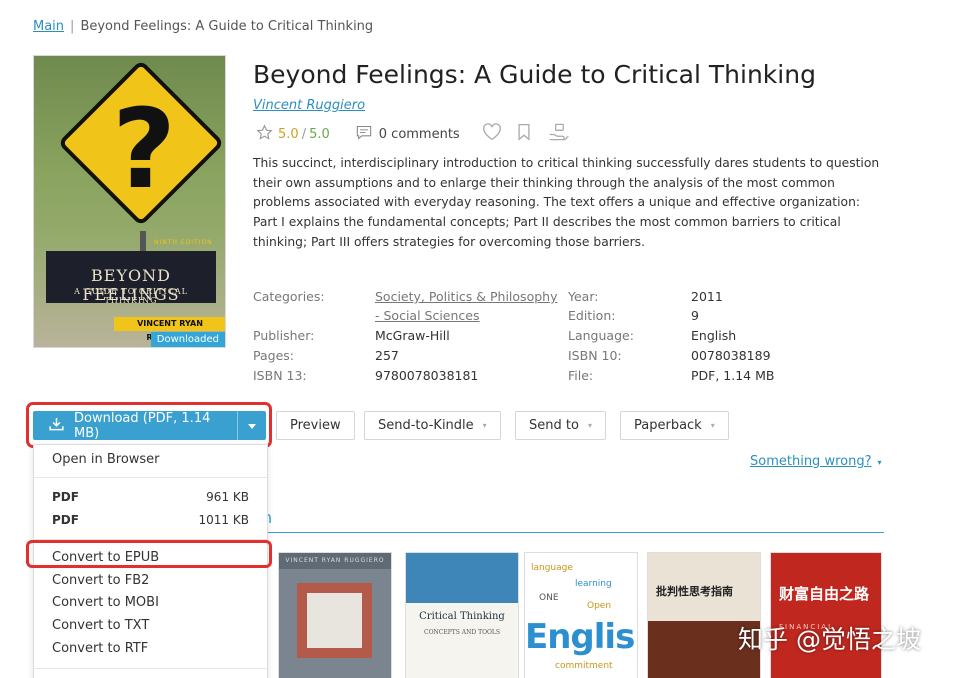  I want to click on comments-link: 0 comments, so click(408, 134).